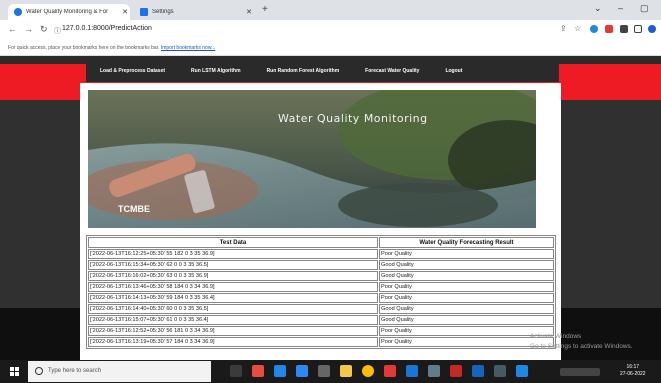 The width and height of the screenshot is (661, 383). I want to click on column-header-test-data: Test Data, so click(233, 242).